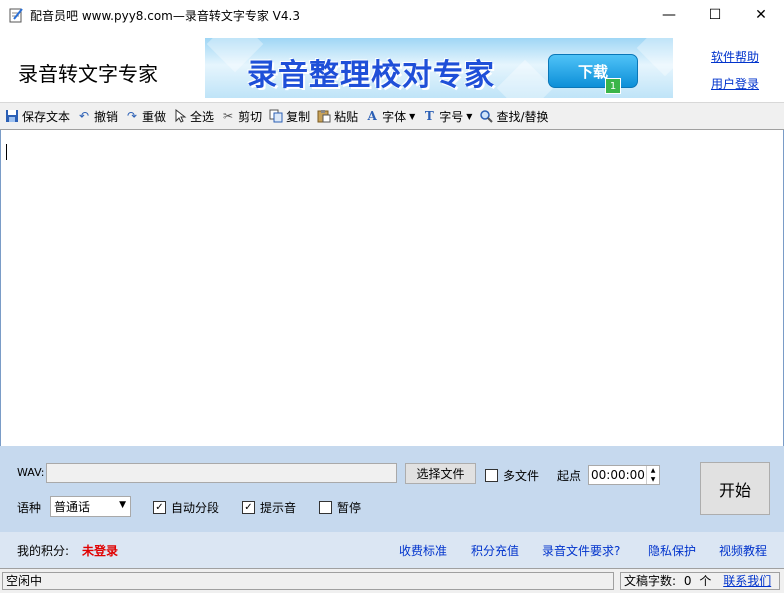  I want to click on cut-icon: ✂, so click(228, 116).